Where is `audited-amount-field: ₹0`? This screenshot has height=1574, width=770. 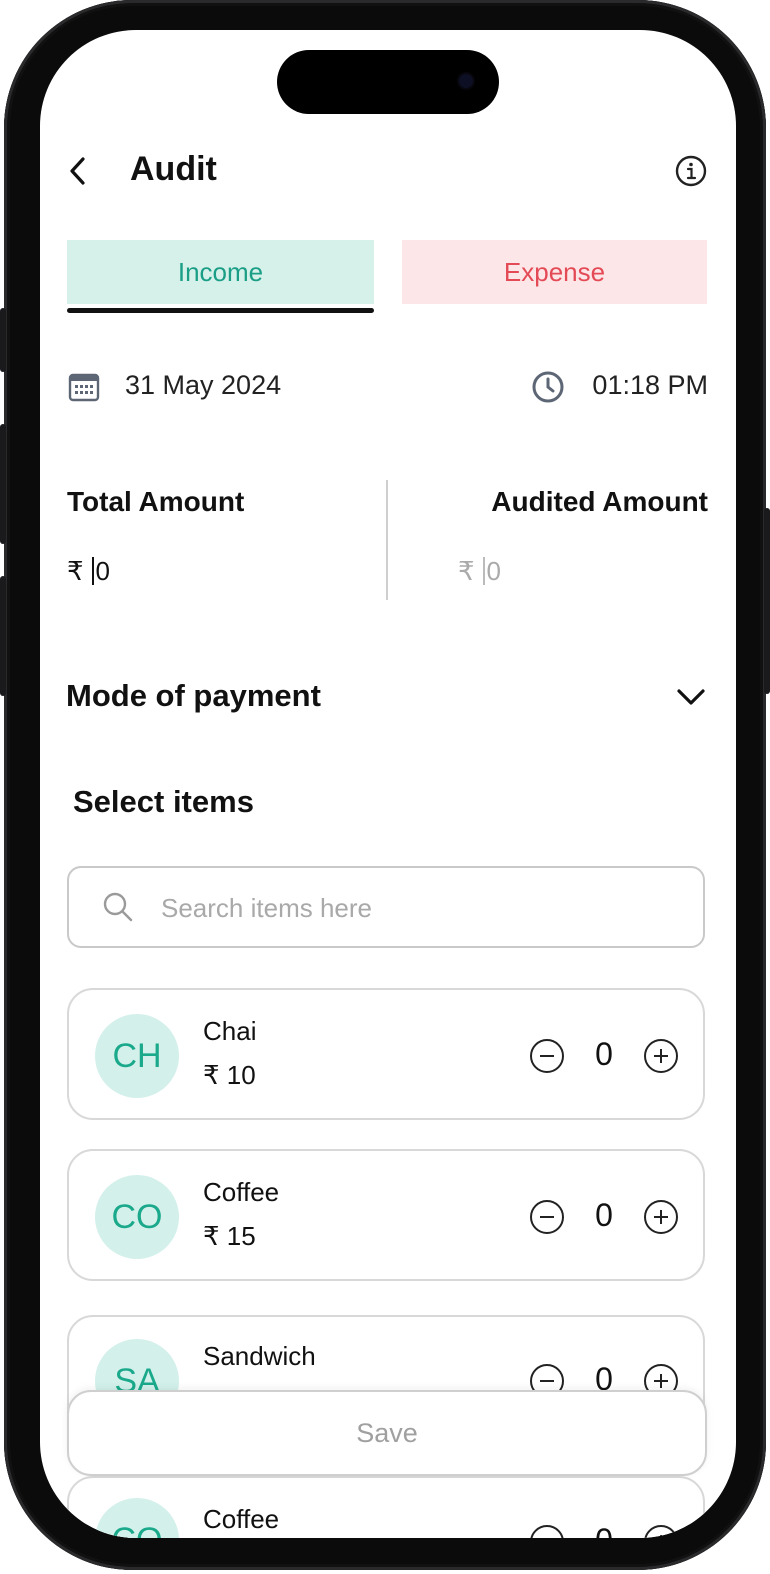 audited-amount-field: ₹0 is located at coordinates (479, 571).